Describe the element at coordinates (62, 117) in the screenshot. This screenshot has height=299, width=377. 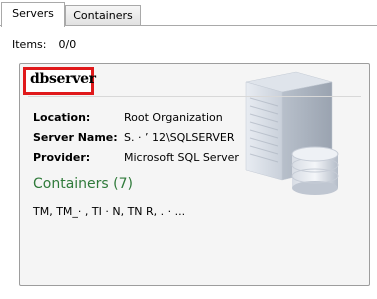
I see `property-key: Location:` at that location.